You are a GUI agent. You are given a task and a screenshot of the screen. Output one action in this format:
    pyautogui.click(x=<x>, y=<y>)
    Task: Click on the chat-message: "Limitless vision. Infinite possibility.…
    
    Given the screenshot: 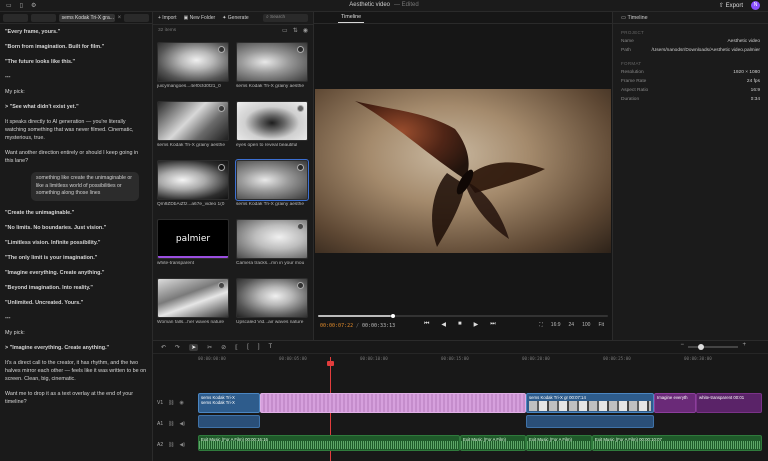 What is the action you would take?
    pyautogui.click(x=53, y=242)
    